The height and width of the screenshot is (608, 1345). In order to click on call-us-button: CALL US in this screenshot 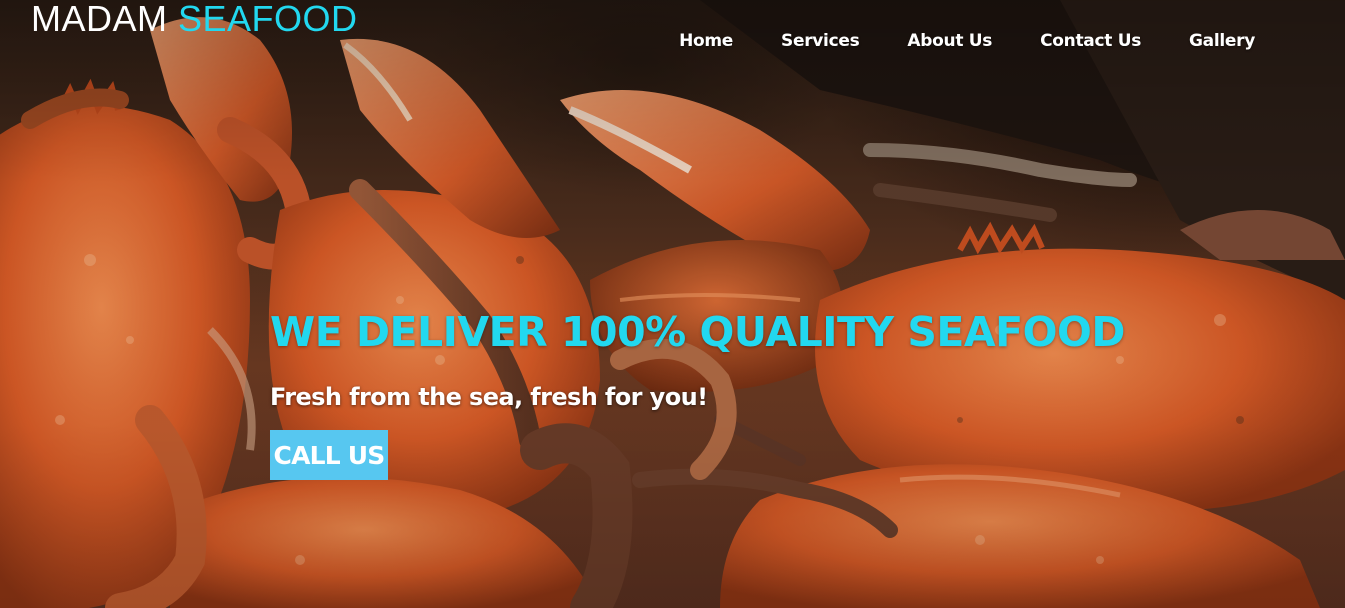, I will do `click(329, 455)`.